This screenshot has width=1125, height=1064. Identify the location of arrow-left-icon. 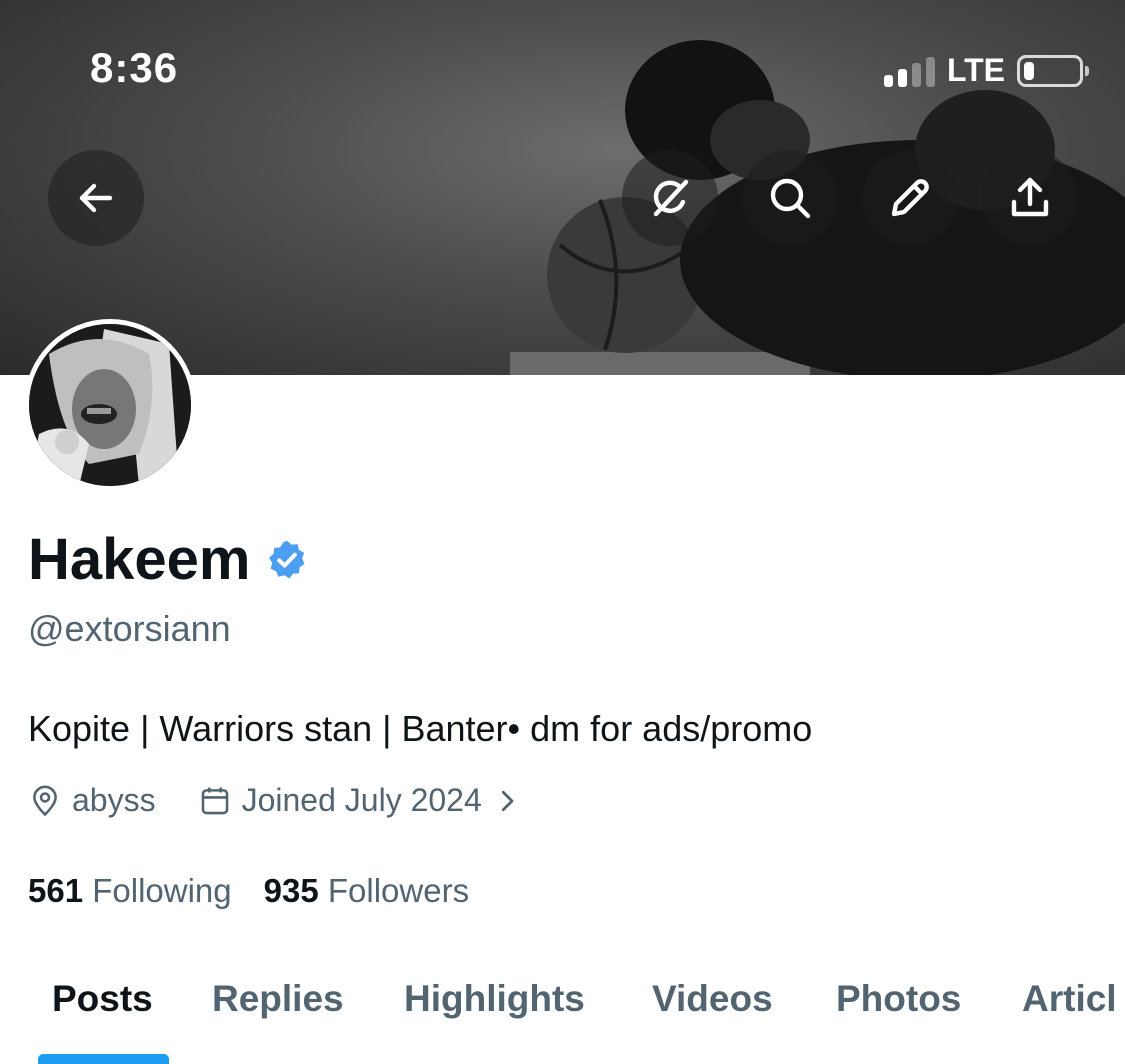
(96, 198).